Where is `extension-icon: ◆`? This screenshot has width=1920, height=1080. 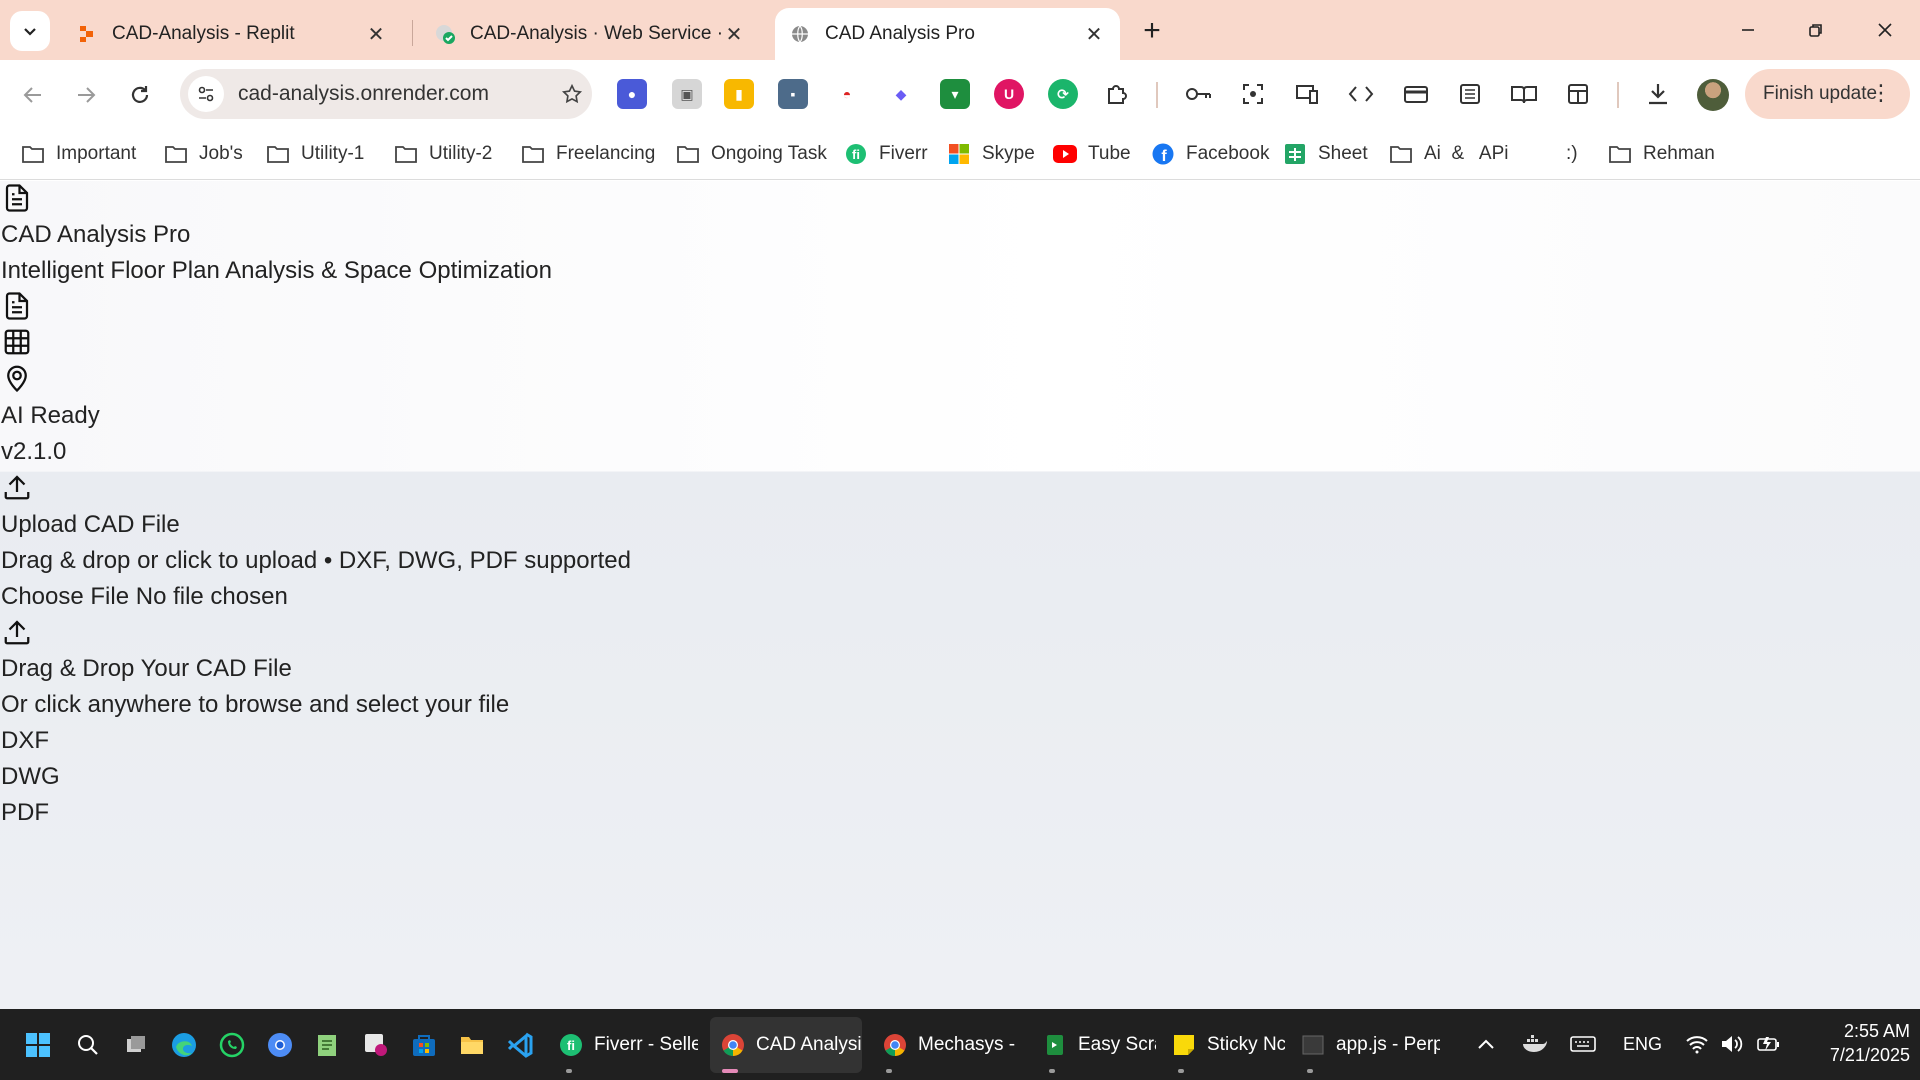 extension-icon: ◆ is located at coordinates (901, 94).